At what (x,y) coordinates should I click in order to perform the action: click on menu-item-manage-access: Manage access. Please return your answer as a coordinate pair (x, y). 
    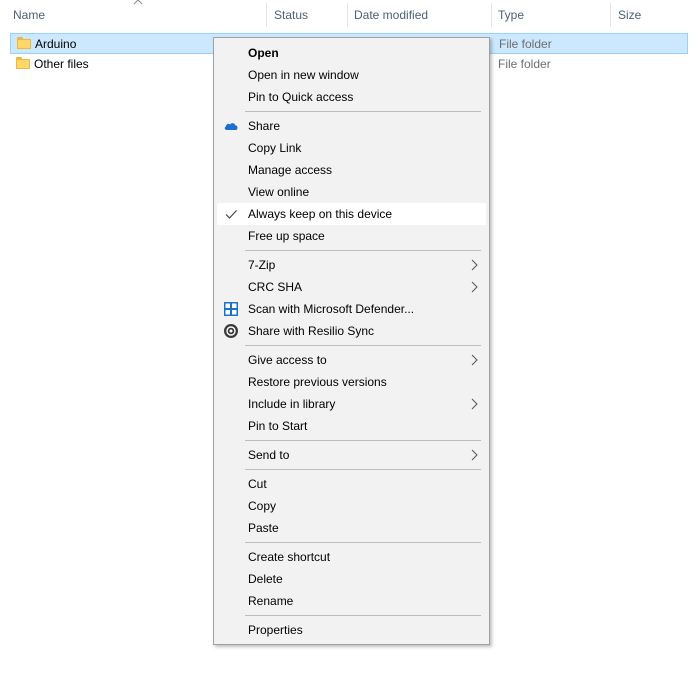
    Looking at the image, I should click on (351, 170).